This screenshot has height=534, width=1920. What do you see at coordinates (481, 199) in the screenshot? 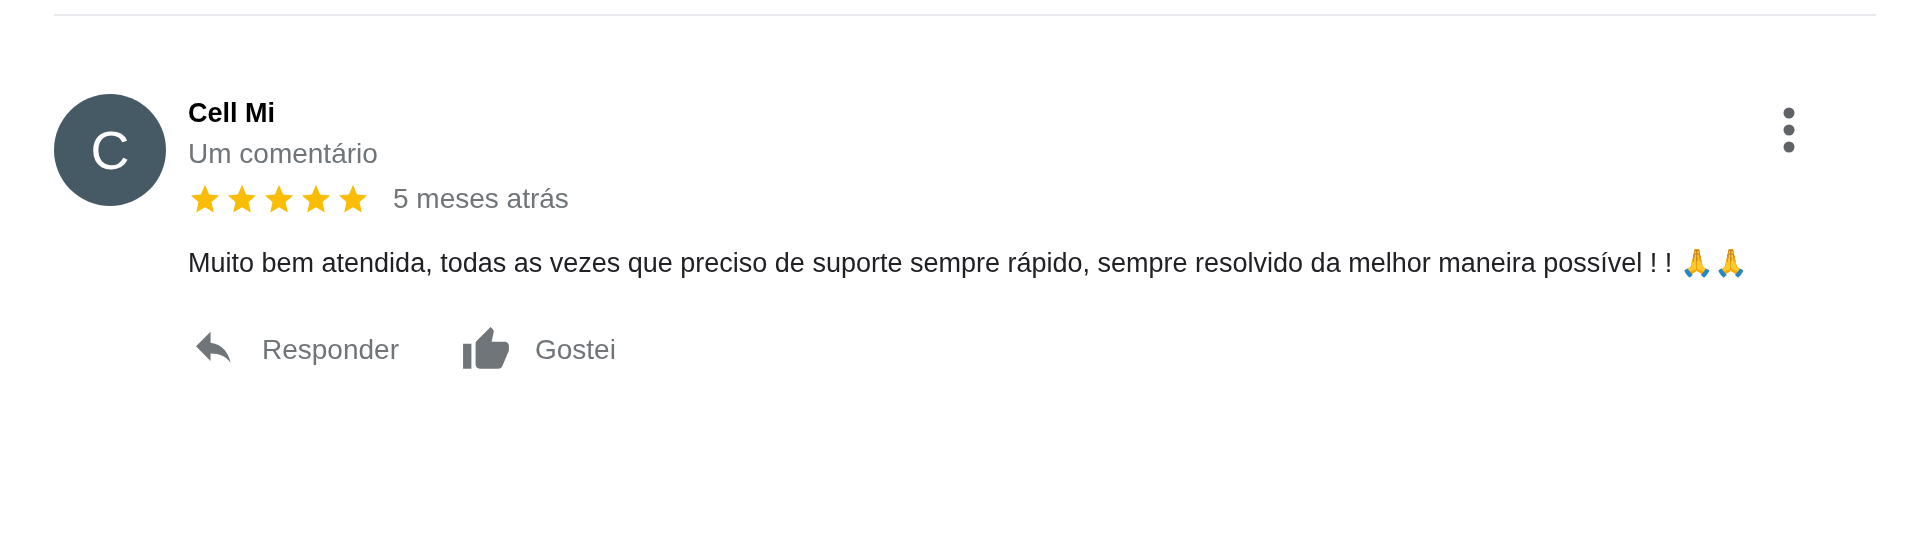
I see `review-time: 5 meses atrás` at bounding box center [481, 199].